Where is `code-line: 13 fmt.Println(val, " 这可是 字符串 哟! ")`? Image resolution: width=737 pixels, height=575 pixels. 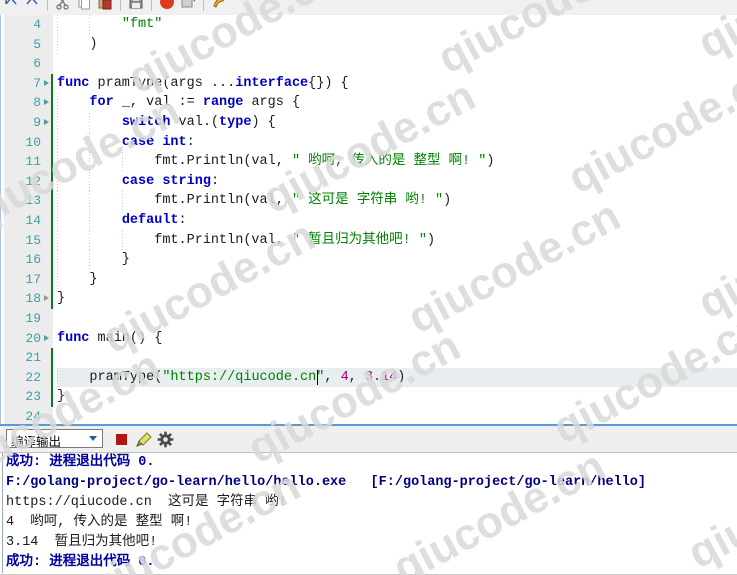 code-line: 13 fmt.Println(val, " 这可是 字符串 哟! ") is located at coordinates (369, 201).